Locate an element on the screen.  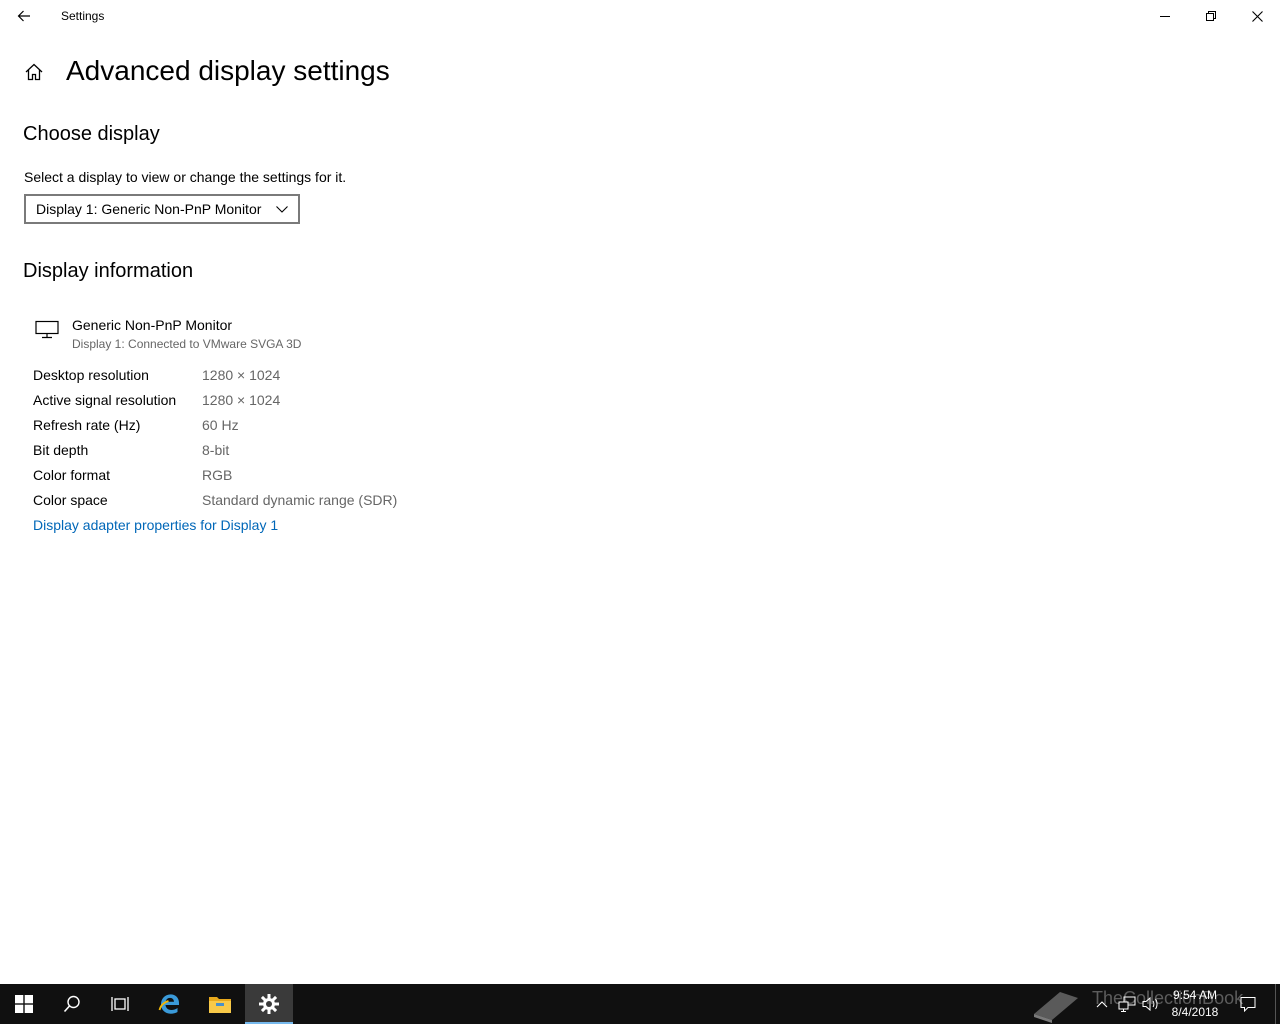
settings-taskbar-button is located at coordinates (269, 1004).